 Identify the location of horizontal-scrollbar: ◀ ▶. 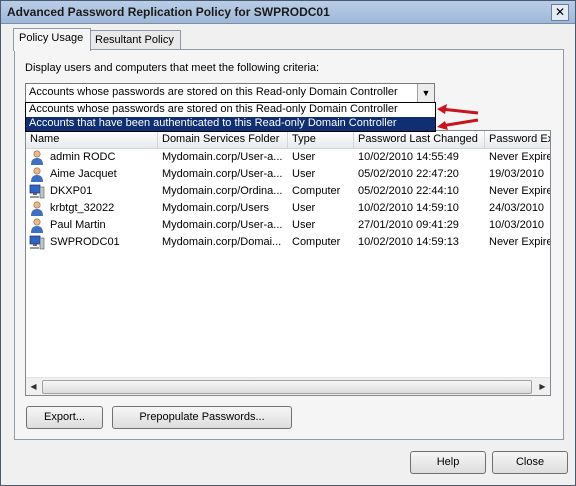
(288, 386).